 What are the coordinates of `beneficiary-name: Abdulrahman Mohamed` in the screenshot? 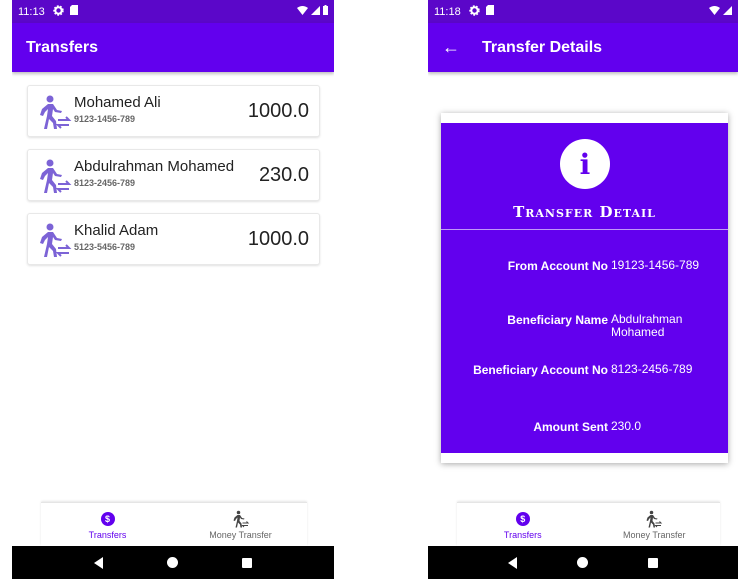 It's located at (154, 166).